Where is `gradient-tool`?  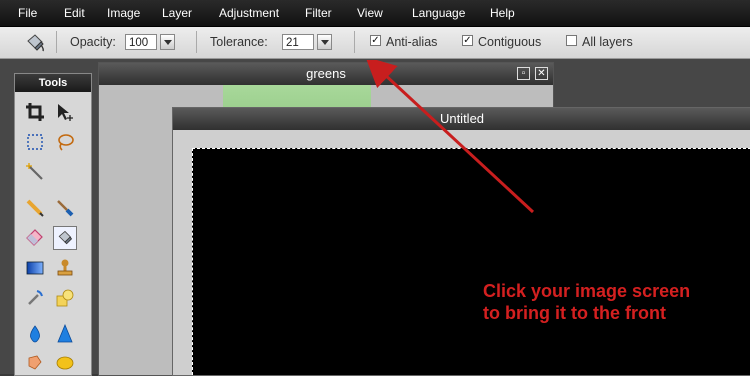 gradient-tool is located at coordinates (35, 268).